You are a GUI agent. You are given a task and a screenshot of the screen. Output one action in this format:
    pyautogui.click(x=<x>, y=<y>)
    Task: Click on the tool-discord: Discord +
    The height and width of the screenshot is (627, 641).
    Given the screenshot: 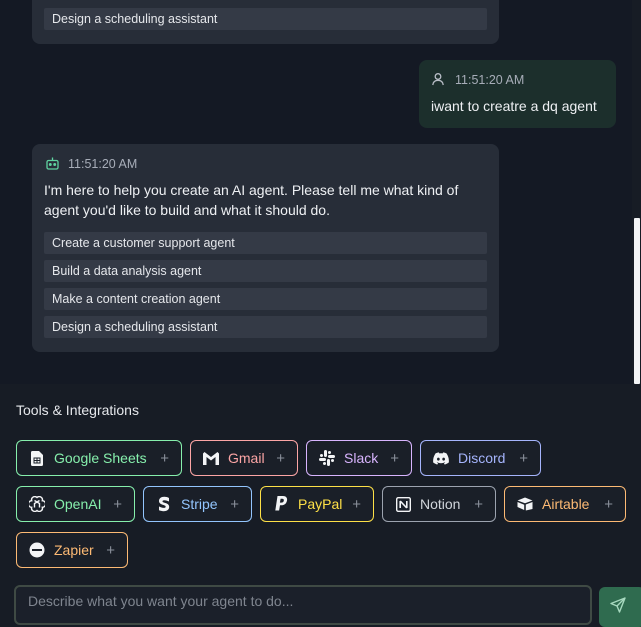 What is the action you would take?
    pyautogui.click(x=480, y=458)
    